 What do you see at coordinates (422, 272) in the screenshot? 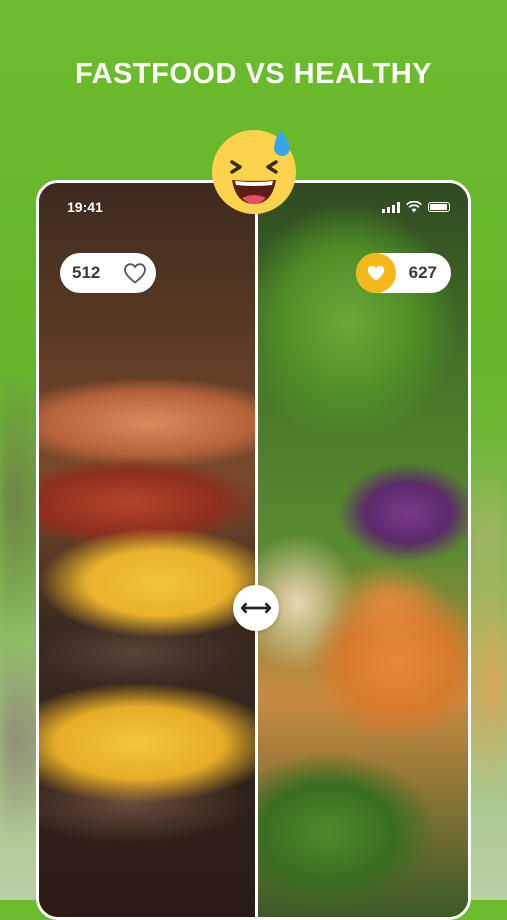
I see `healthy-like-count: 627` at bounding box center [422, 272].